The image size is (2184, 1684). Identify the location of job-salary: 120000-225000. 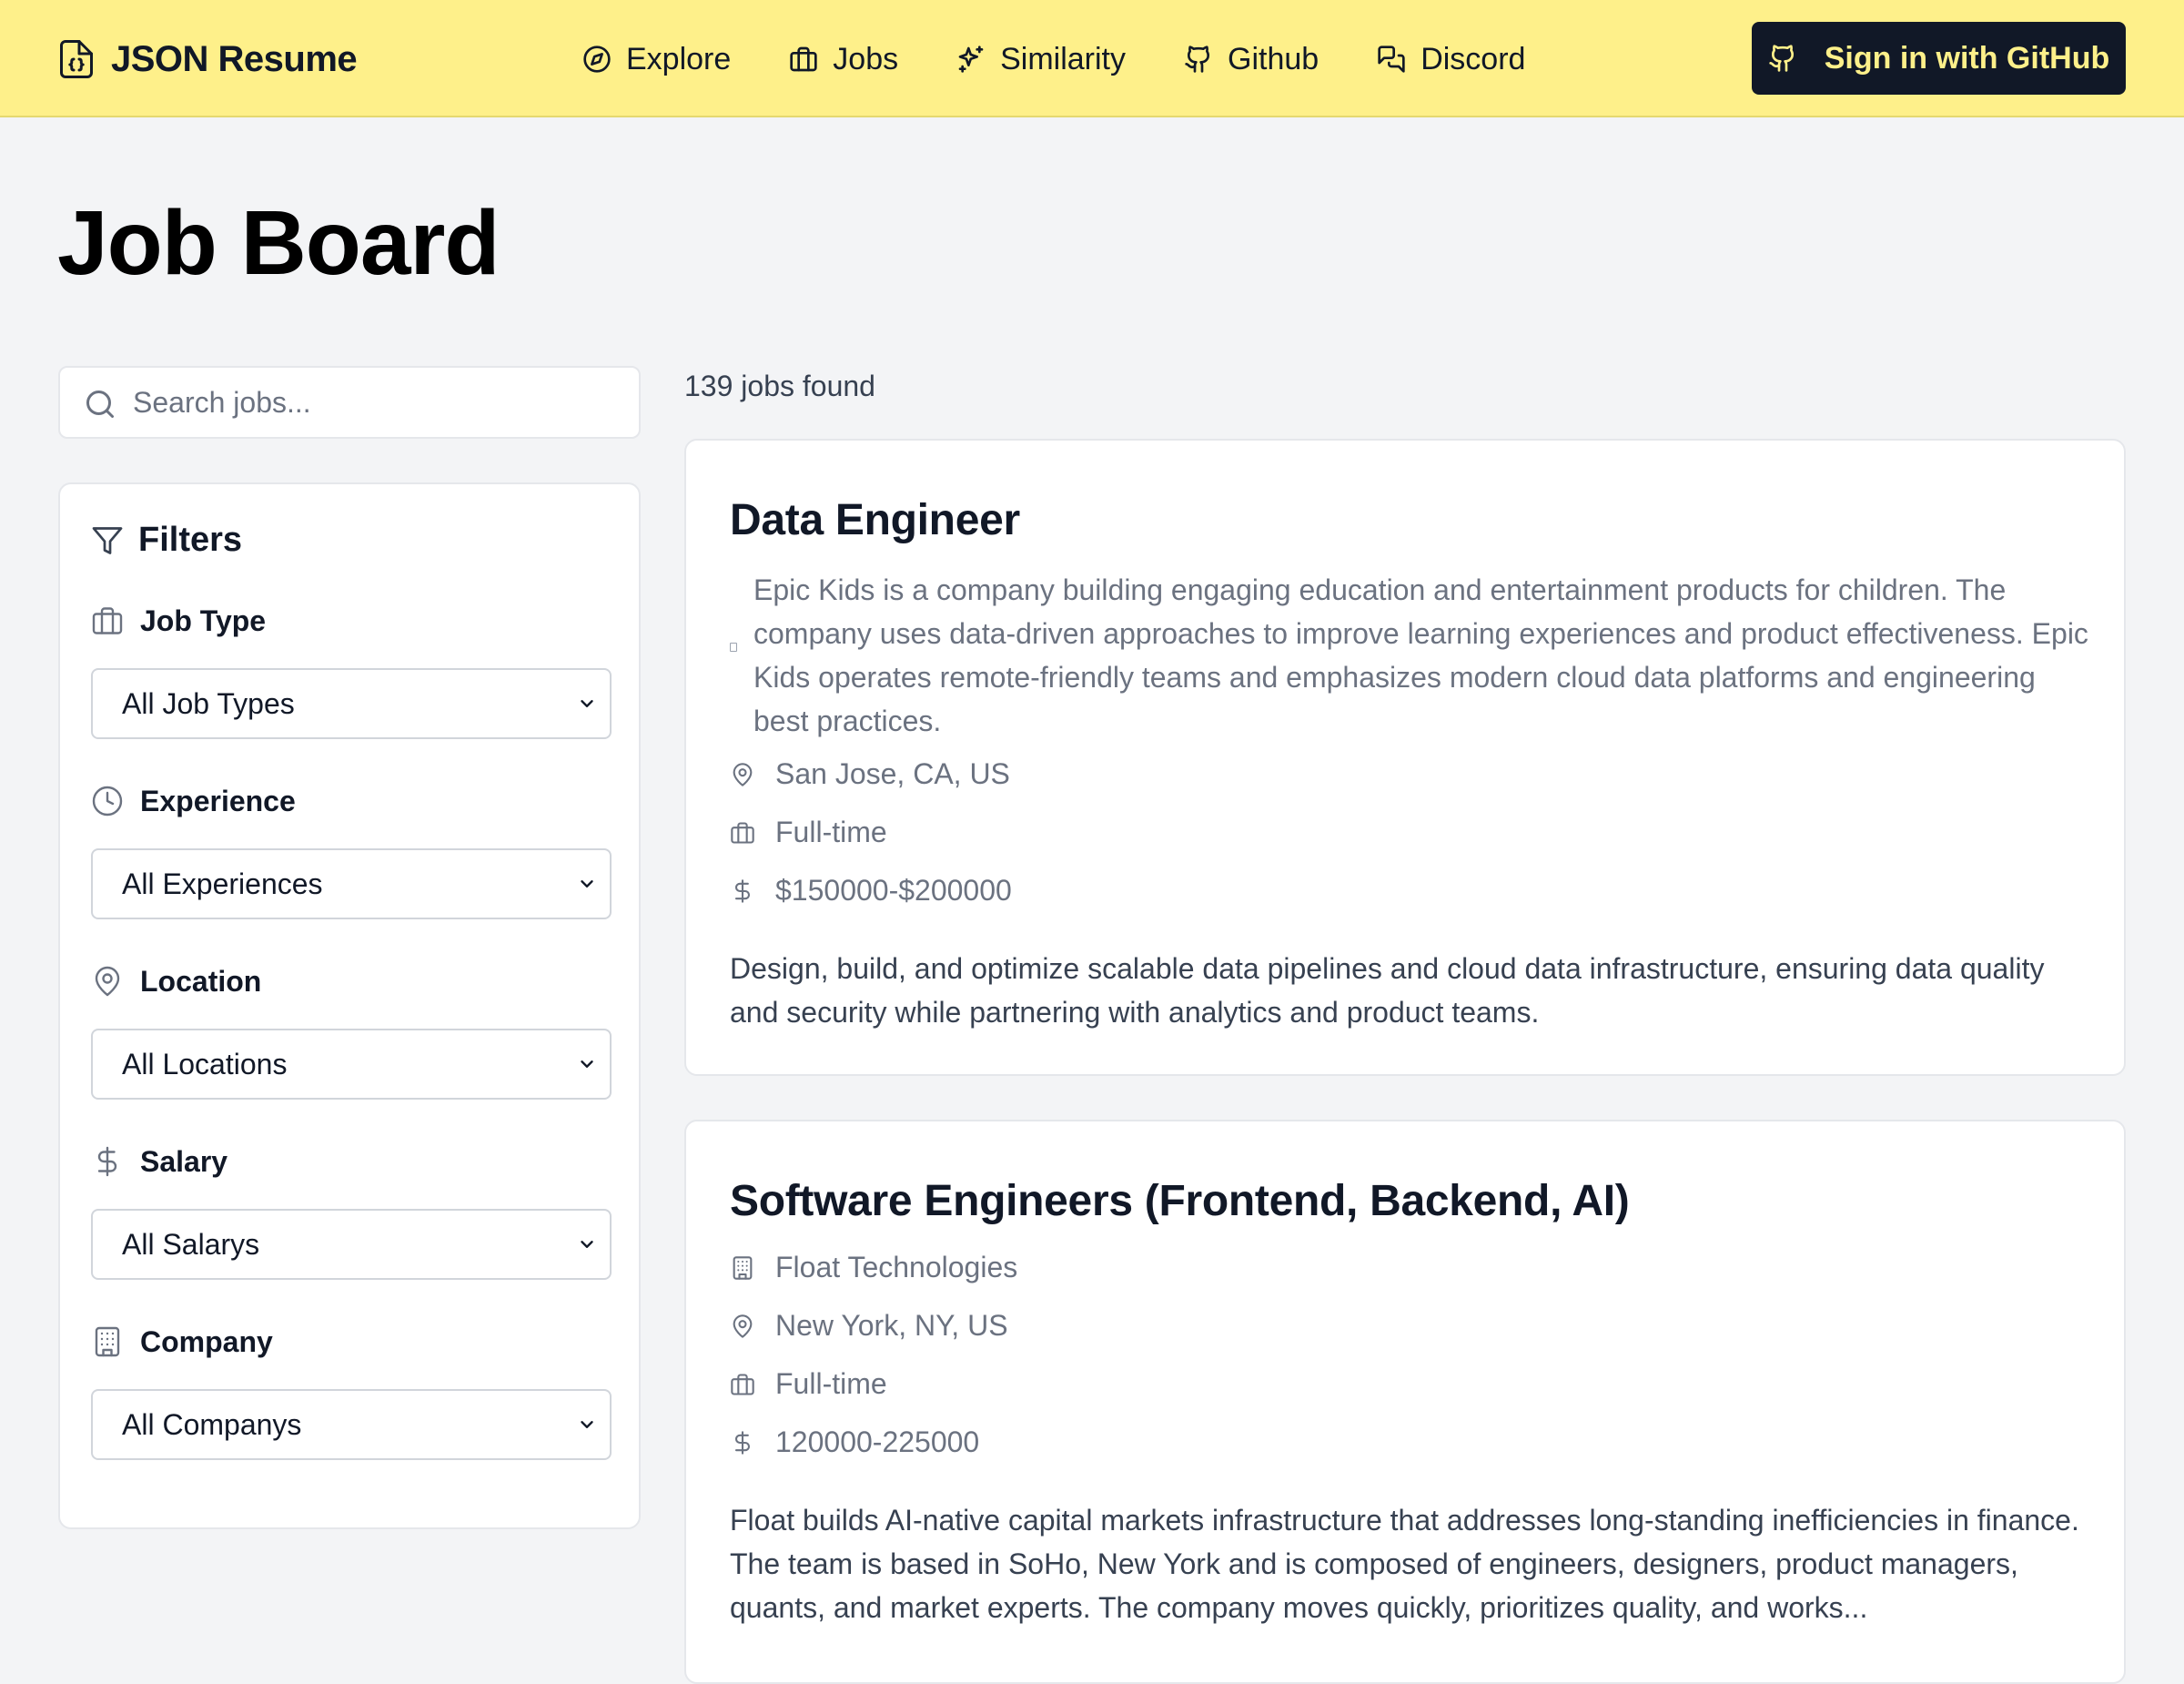
(855, 1442).